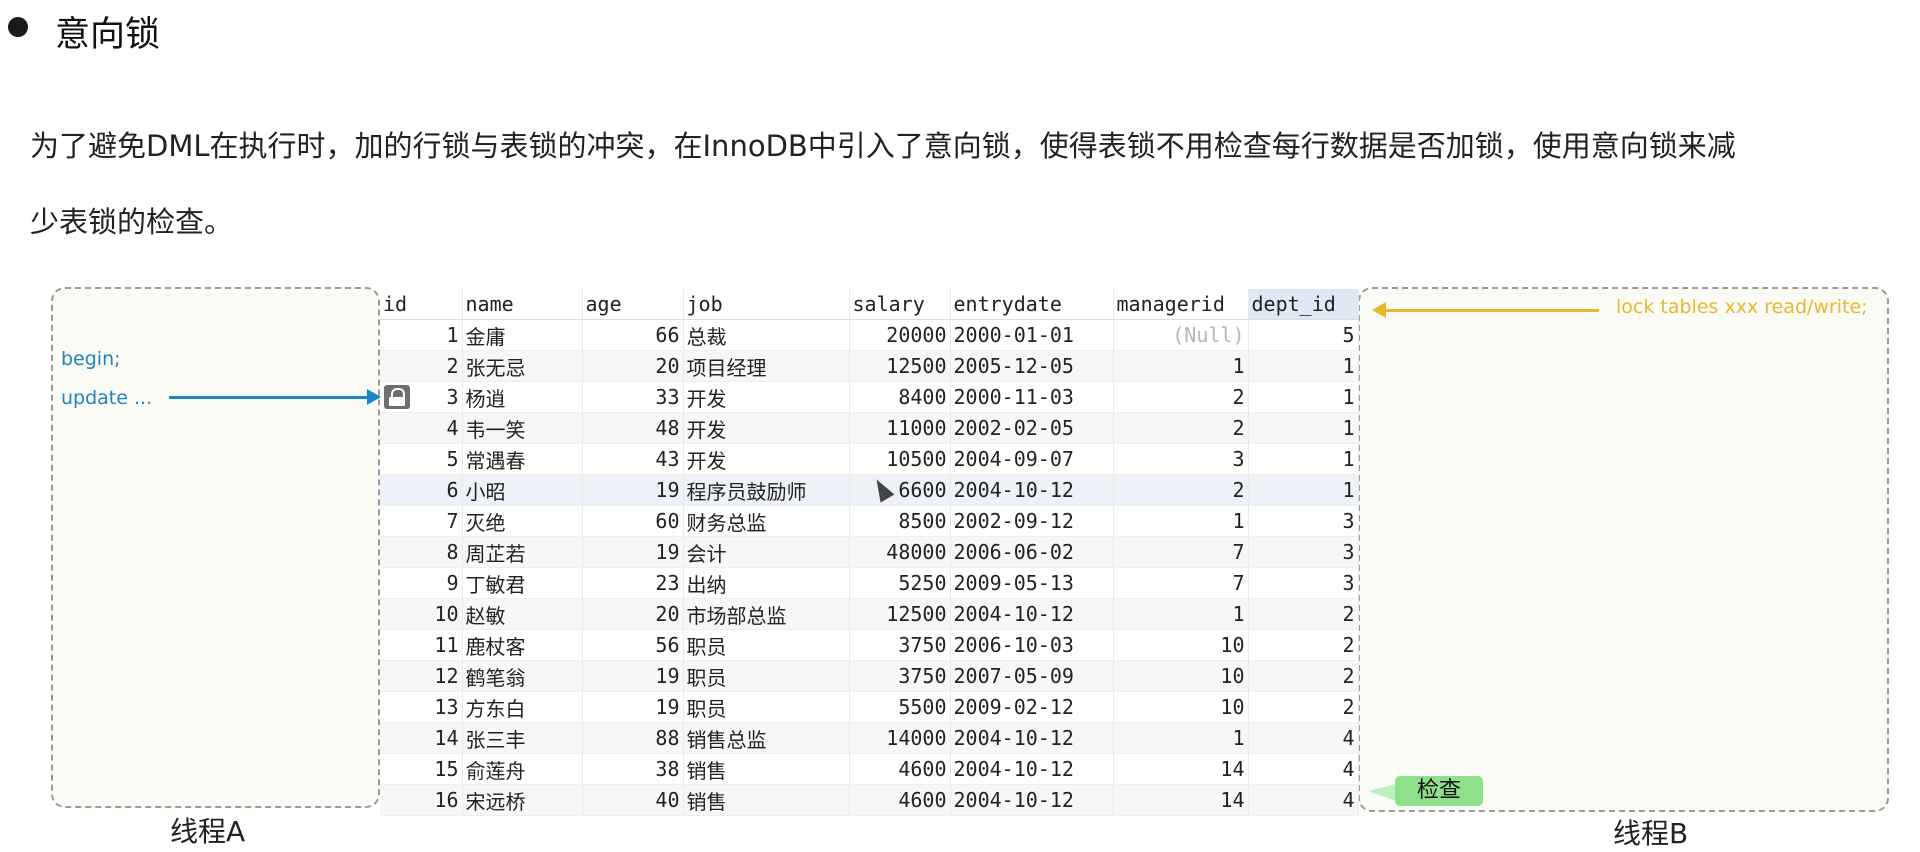 The image size is (1920, 852). I want to click on cell-id: 16, so click(421, 800).